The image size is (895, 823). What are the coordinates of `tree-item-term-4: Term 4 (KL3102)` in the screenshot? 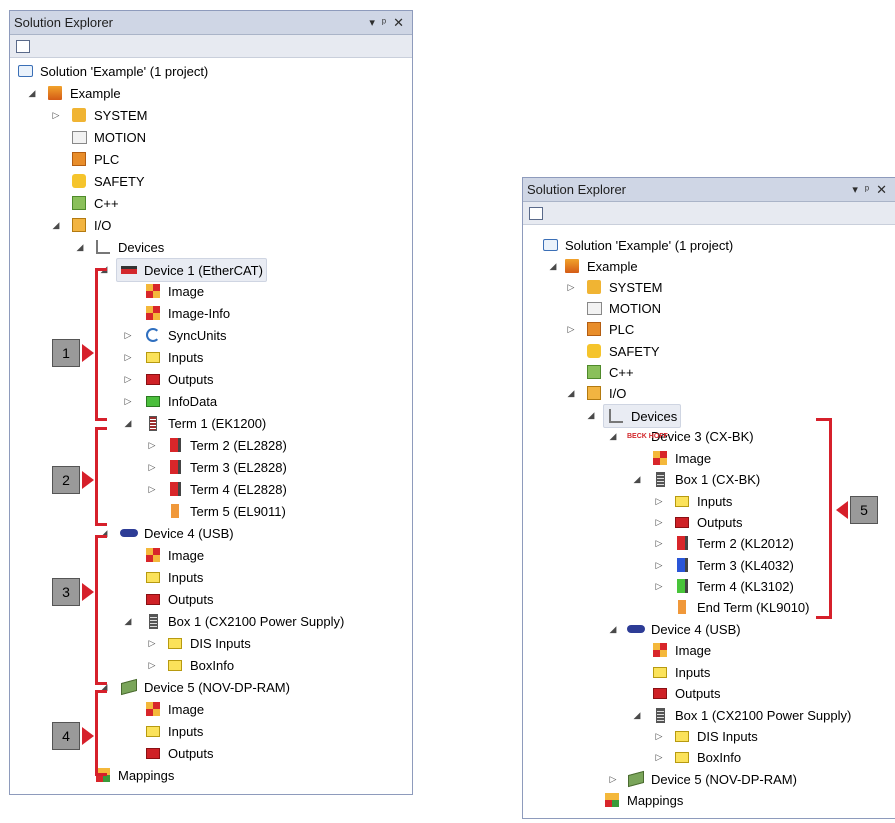 It's located at (733, 586).